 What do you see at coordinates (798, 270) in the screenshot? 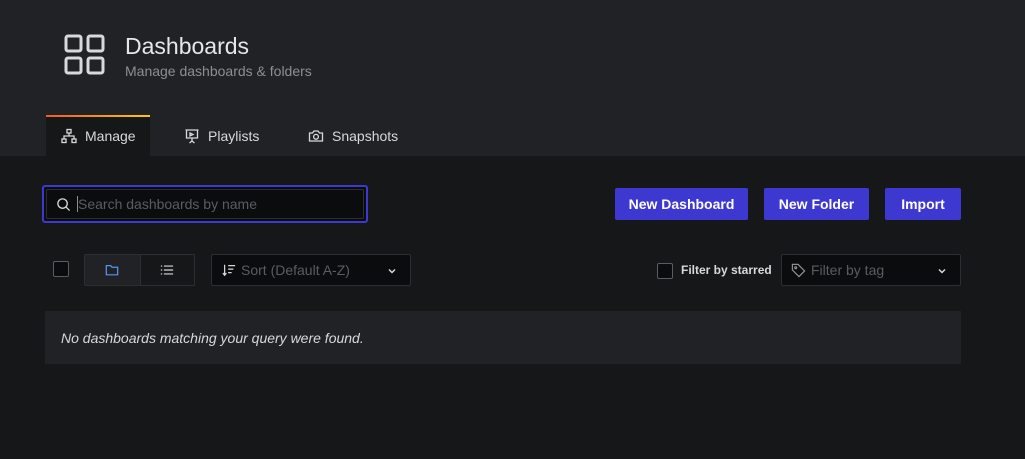
I see `tag-icon` at bounding box center [798, 270].